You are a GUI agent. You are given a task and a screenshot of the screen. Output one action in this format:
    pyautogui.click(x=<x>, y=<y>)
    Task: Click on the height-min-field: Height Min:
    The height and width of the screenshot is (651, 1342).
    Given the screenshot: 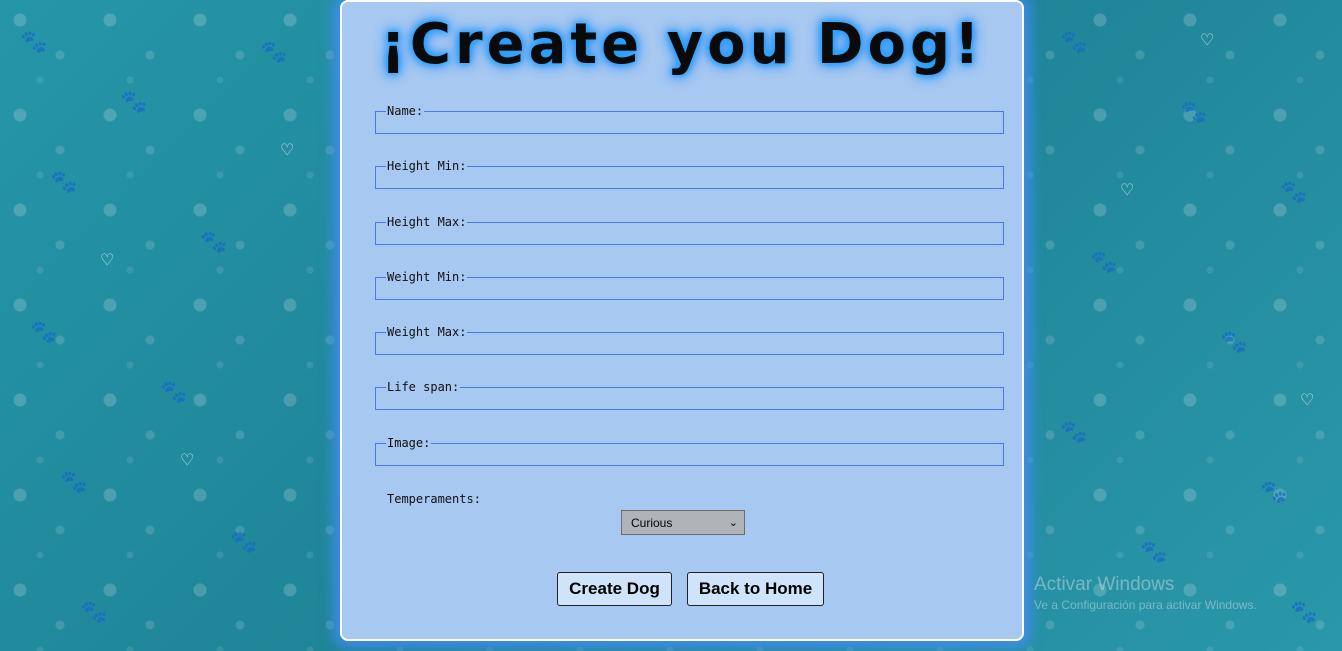 What is the action you would take?
    pyautogui.click(x=689, y=174)
    